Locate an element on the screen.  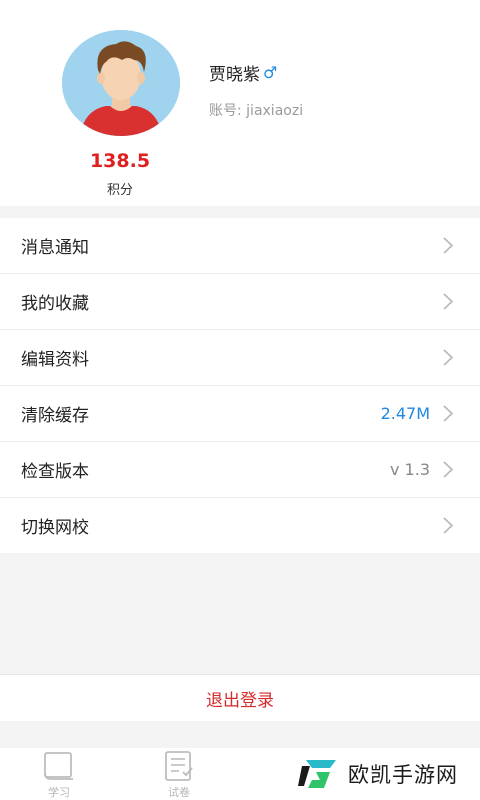
watermark-text: 欧凯手游网 is located at coordinates (403, 775).